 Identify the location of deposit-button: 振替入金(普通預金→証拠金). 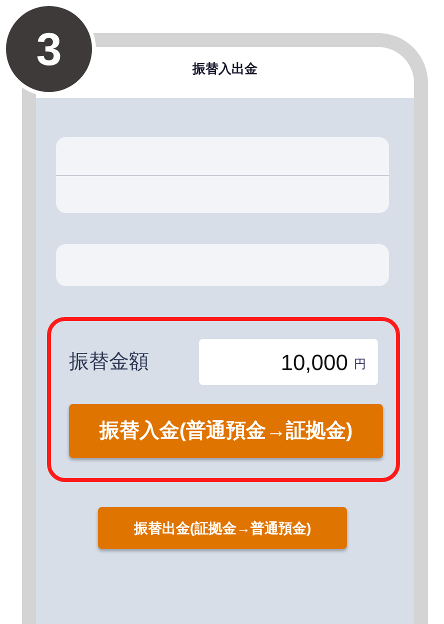
(226, 431).